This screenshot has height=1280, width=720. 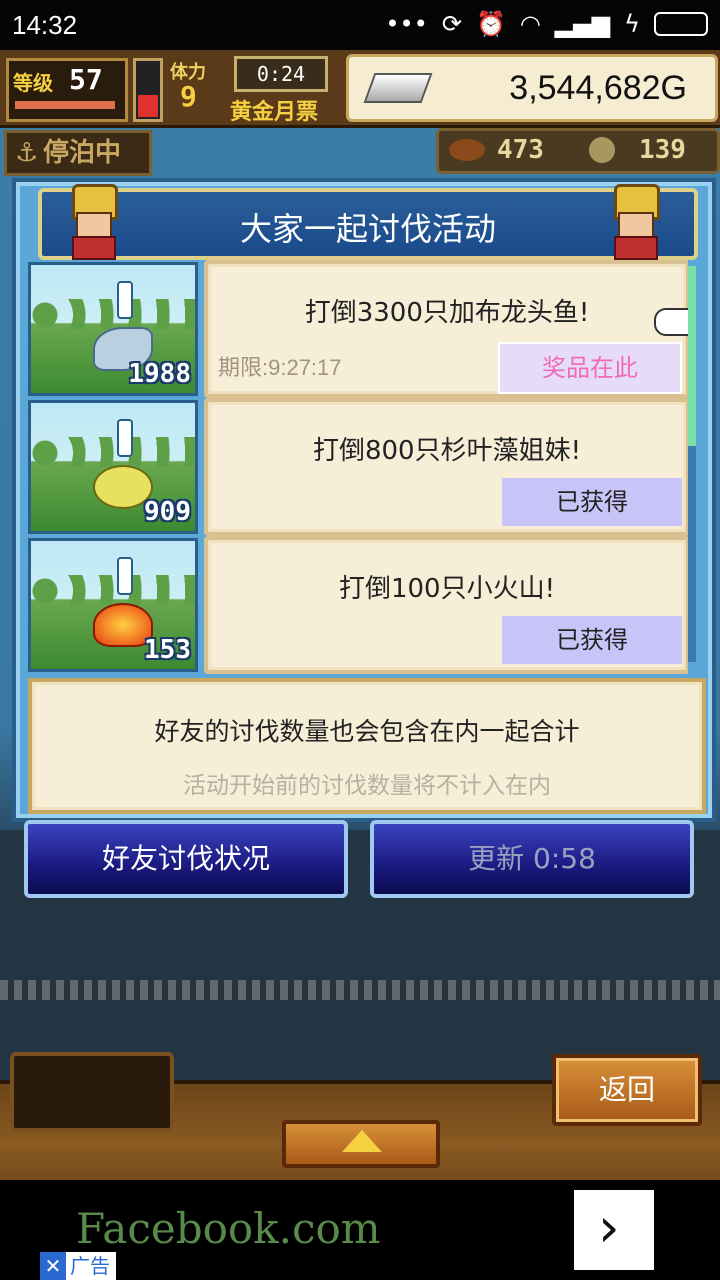 What do you see at coordinates (367, 229) in the screenshot?
I see `panel-title: 大家一起讨伐活动` at bounding box center [367, 229].